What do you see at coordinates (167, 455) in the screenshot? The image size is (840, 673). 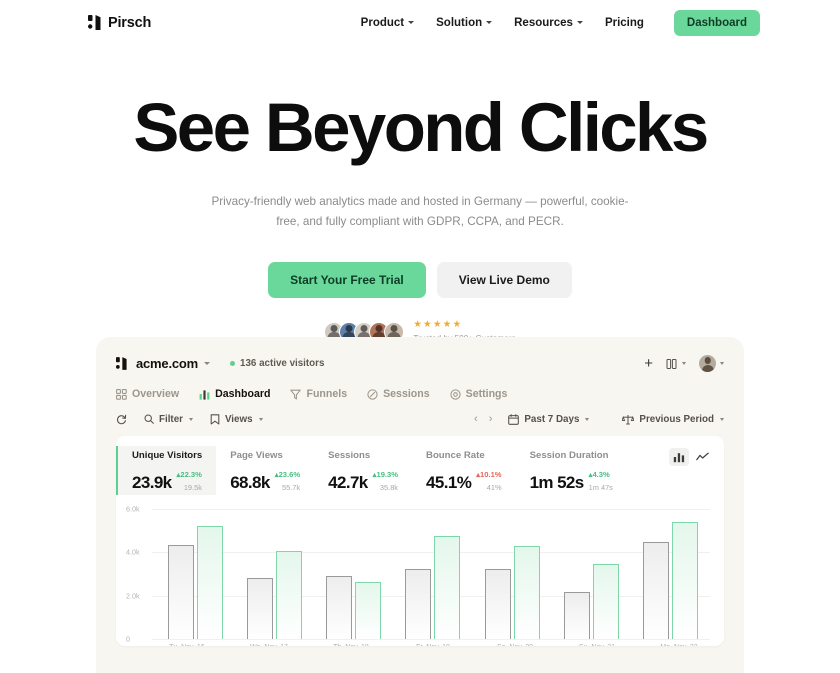 I see `metric-label: Unique Visitors` at bounding box center [167, 455].